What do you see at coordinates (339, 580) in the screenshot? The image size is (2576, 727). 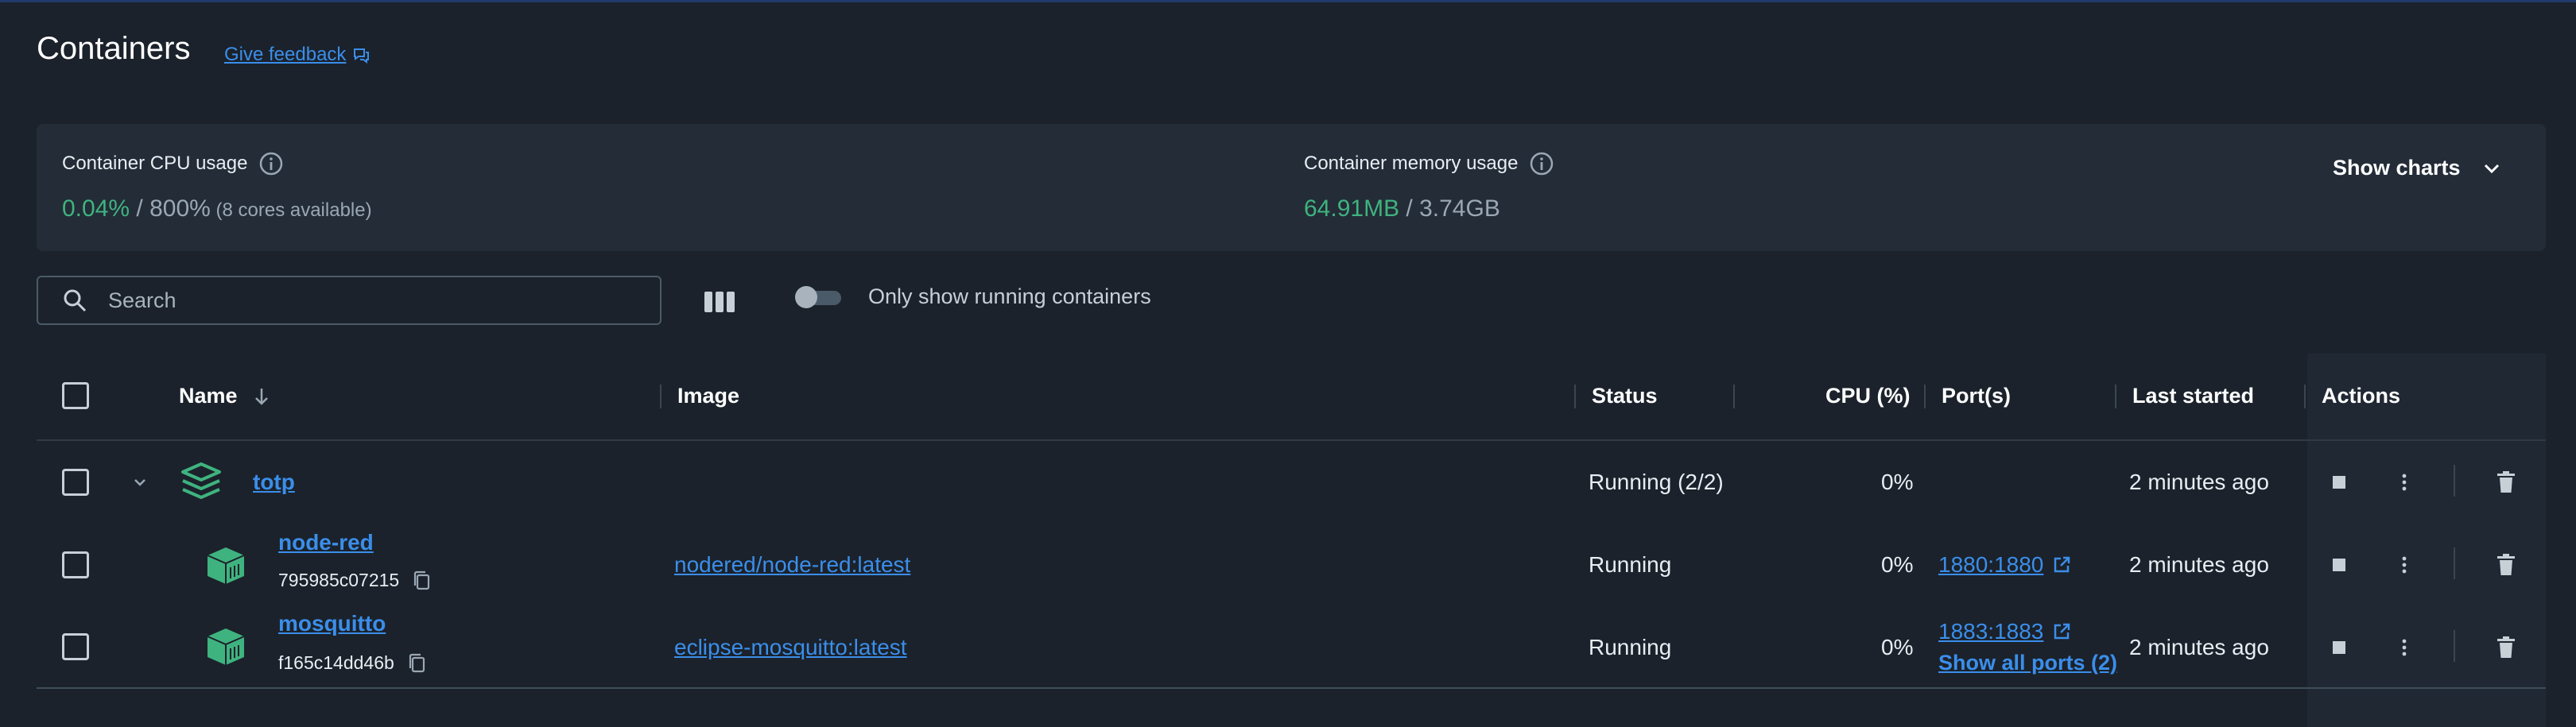 I see `container-id-text: 795985c07215` at bounding box center [339, 580].